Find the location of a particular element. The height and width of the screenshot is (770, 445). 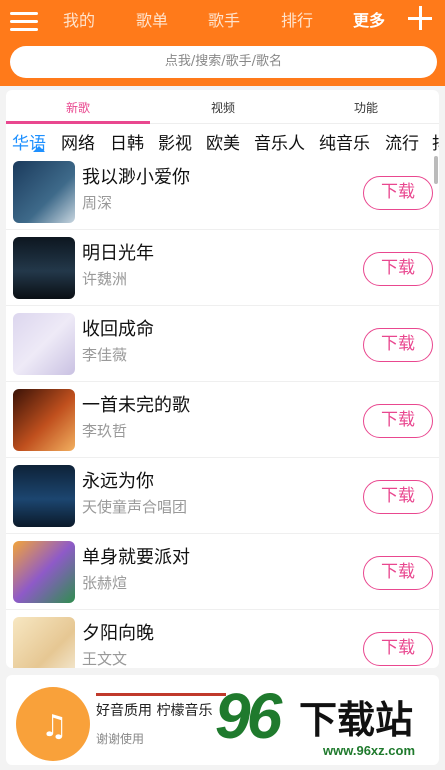

song-row: 明日光年 许魏洲 下载 is located at coordinates (222, 268).